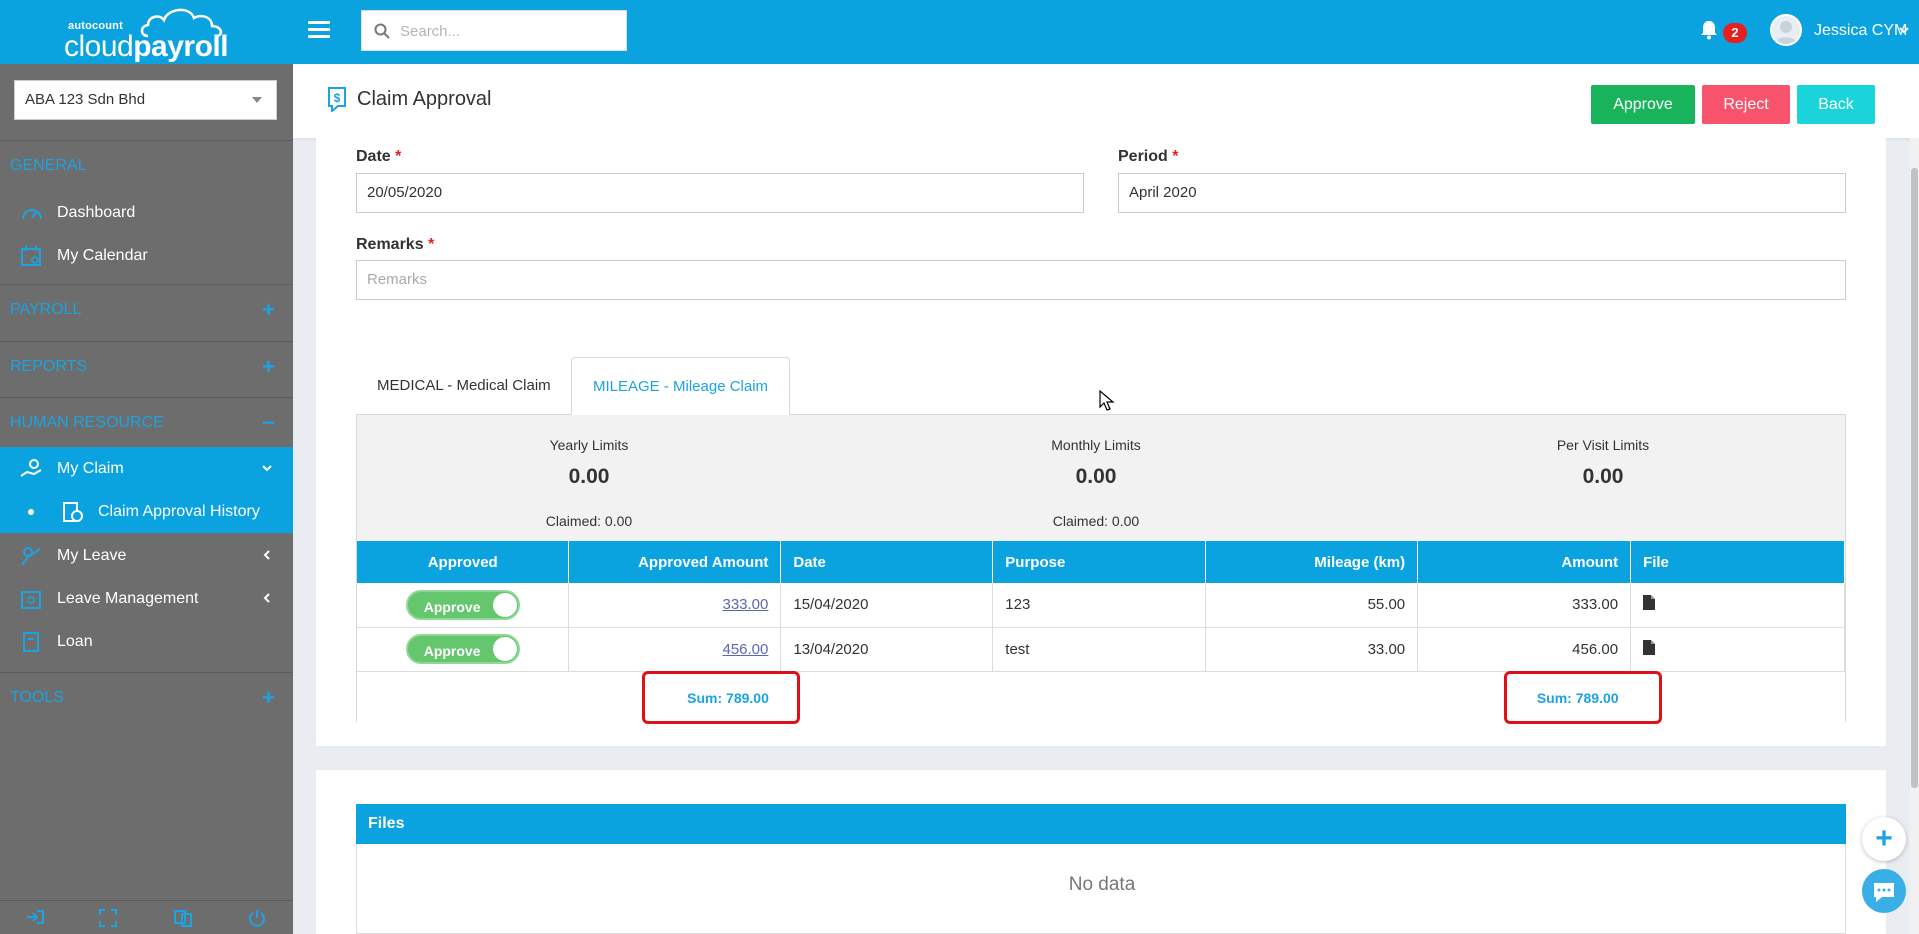 The image size is (1919, 934). I want to click on section-reports: REPORTS +, so click(146, 366).